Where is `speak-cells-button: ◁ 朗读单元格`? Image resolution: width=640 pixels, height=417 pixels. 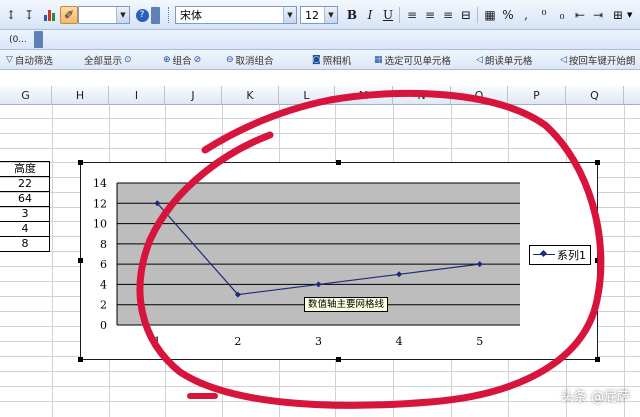
speak-cells-button: ◁ 朗读单元格 is located at coordinates (516, 60).